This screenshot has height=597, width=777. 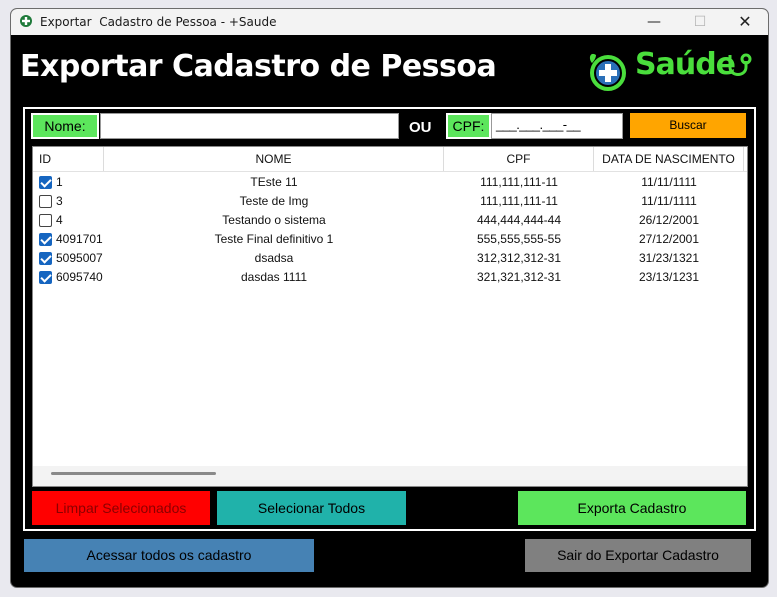 I want to click on name-label: Nome:, so click(x=65, y=126).